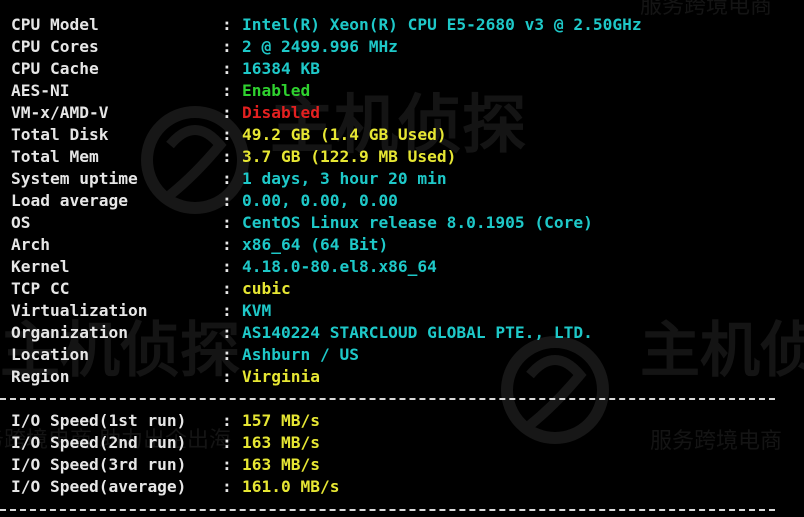 This screenshot has height=517, width=804. I want to click on watermark-logo-icon-right, so click(555, 390).